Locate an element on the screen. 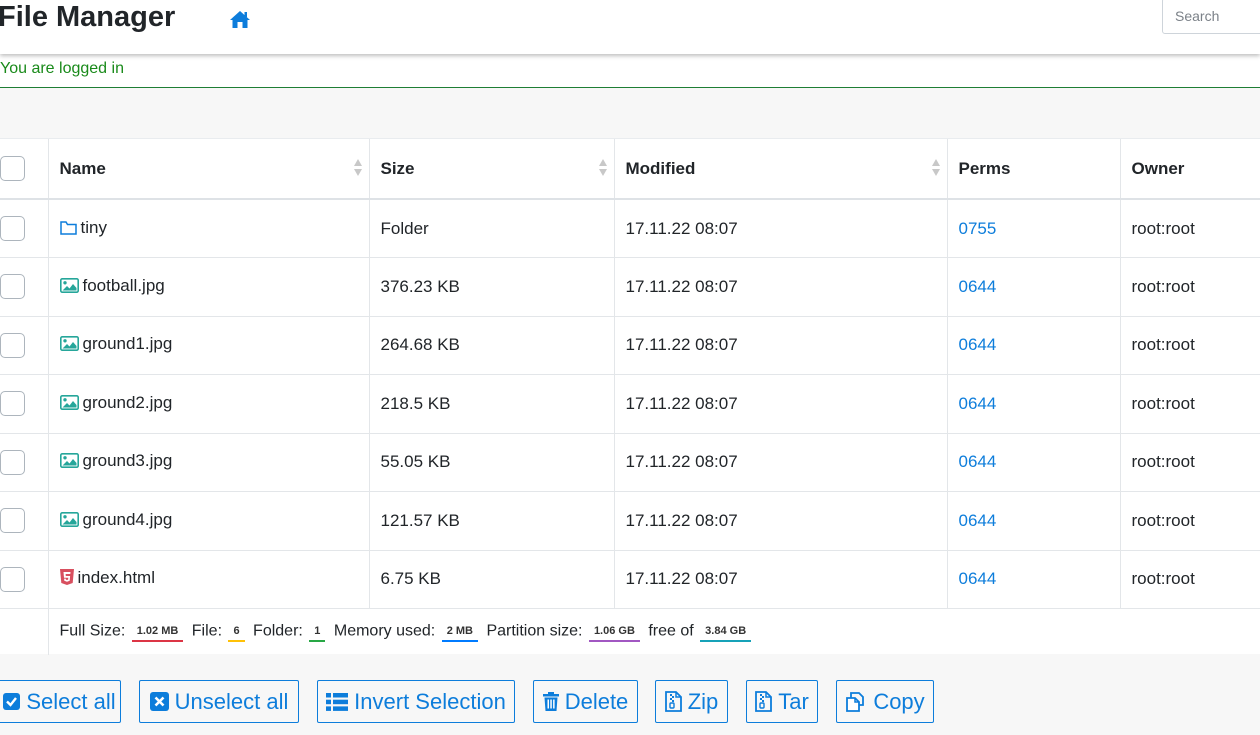 This screenshot has width=1260, height=735. invert-selection-button: Invert Selection is located at coordinates (416, 701).